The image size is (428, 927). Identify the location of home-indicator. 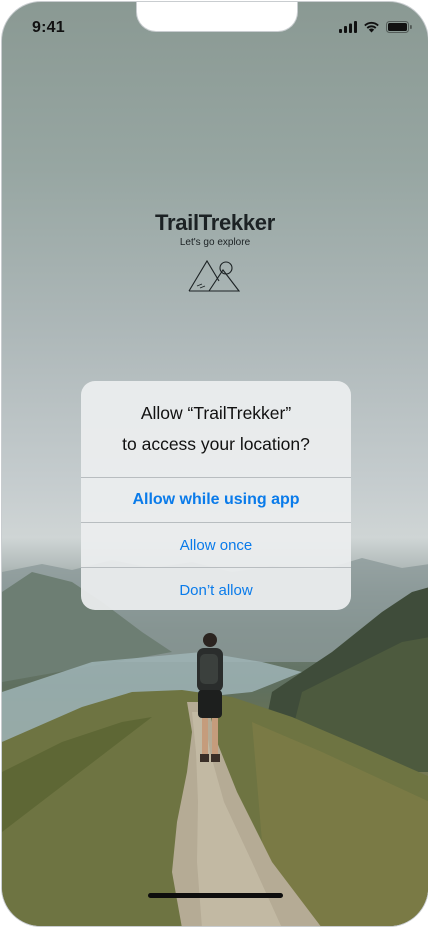
(215, 895).